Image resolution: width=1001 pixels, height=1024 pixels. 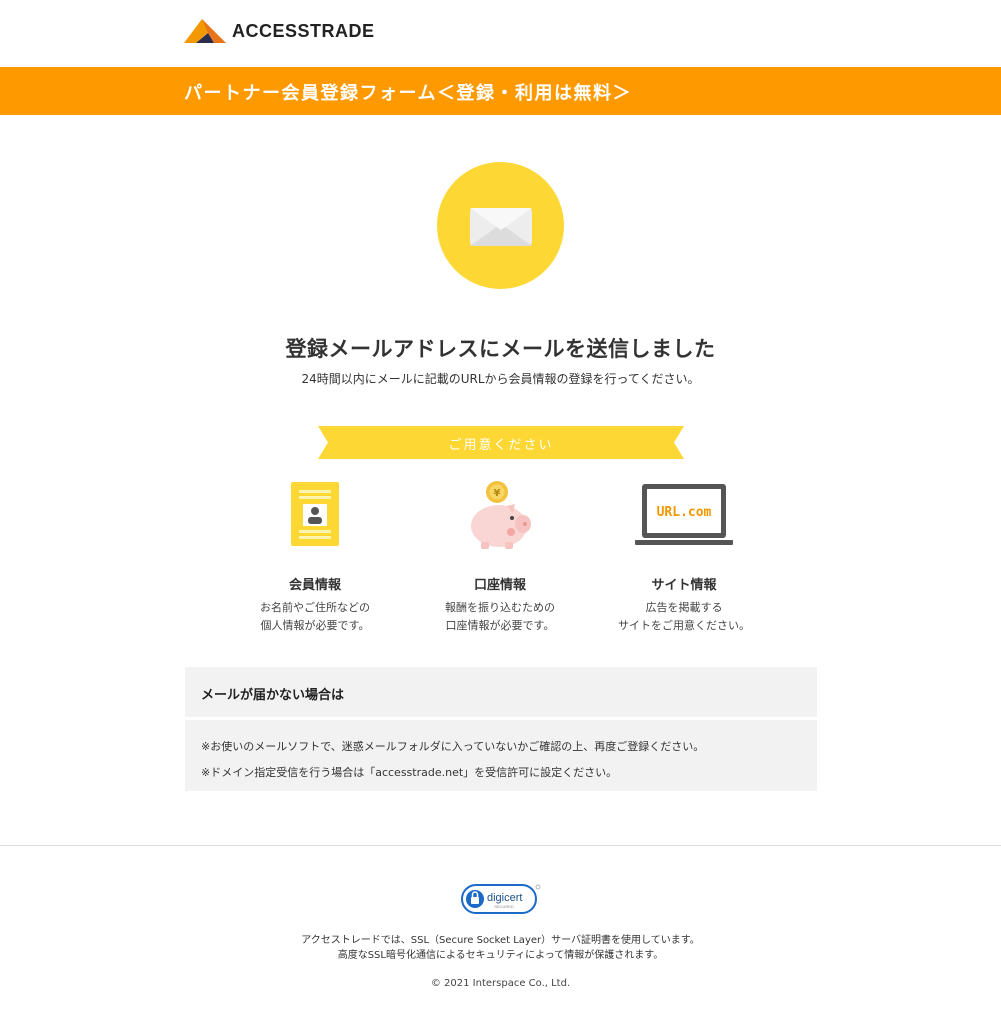 I want to click on mail-sent-badge, so click(x=500, y=225).